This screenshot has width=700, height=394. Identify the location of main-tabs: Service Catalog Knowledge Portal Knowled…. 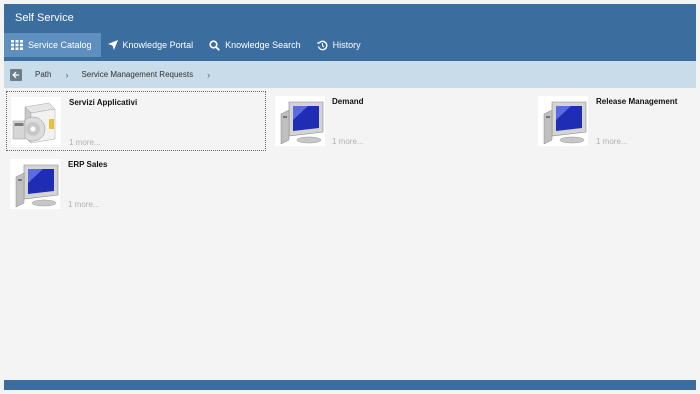
(187, 45).